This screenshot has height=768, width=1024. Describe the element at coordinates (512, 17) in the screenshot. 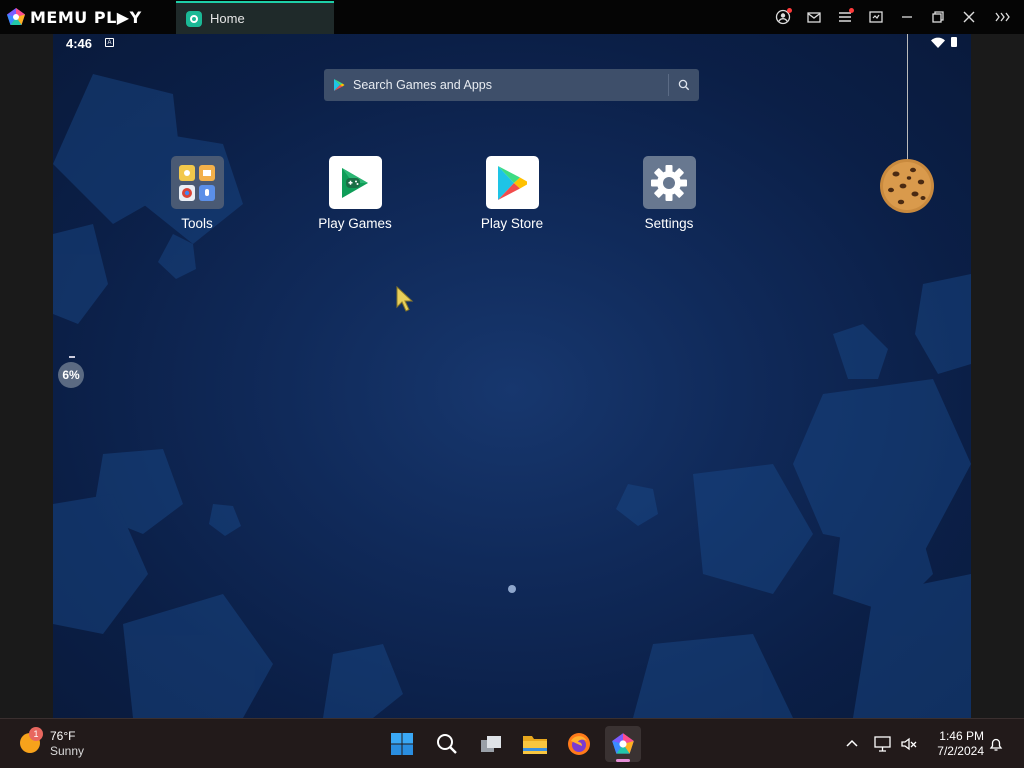

I see `title-bar: MEMU PL▶Y Home` at that location.